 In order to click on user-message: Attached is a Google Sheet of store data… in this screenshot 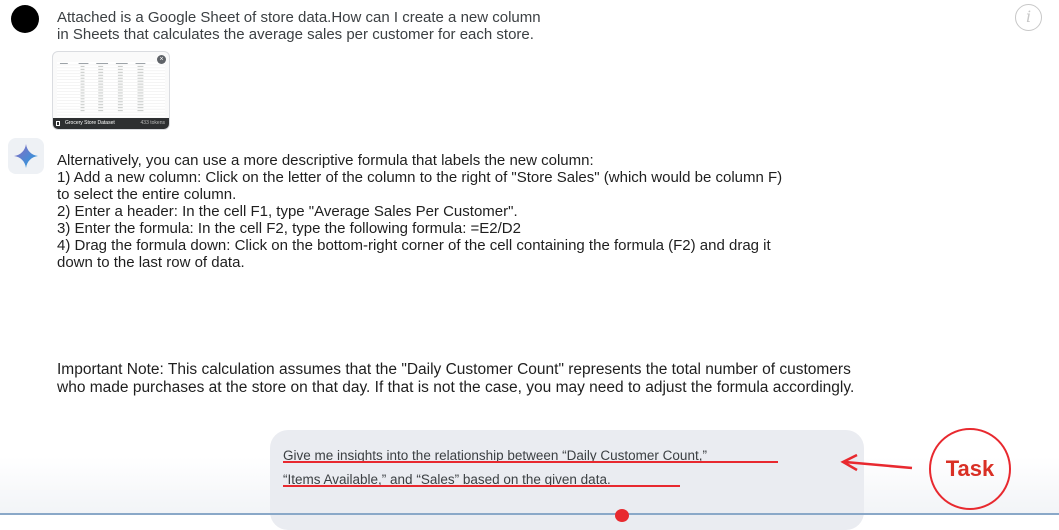, I will do `click(357, 26)`.